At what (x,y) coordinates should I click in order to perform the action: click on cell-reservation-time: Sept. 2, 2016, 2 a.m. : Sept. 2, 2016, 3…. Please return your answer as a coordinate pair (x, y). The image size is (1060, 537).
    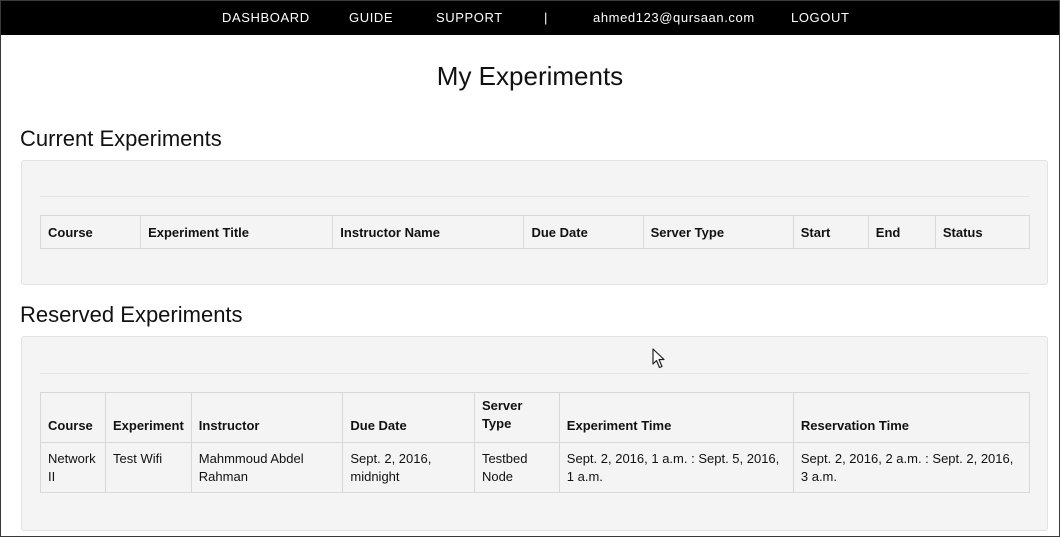
    Looking at the image, I should click on (911, 467).